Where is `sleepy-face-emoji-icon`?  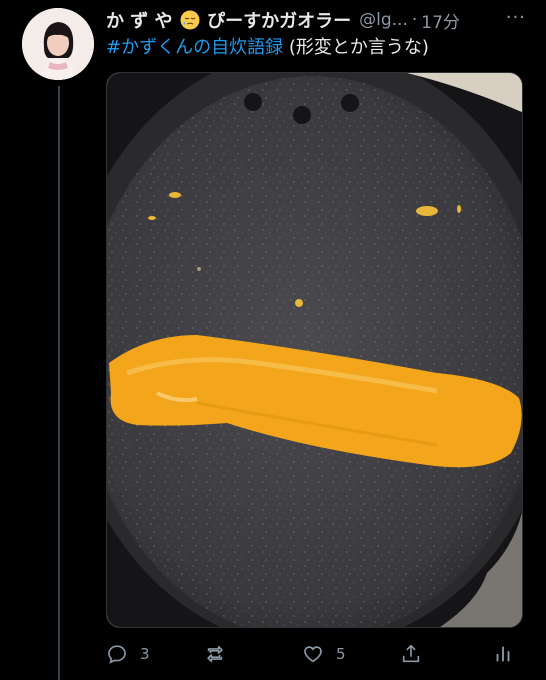
sleepy-face-emoji-icon is located at coordinates (190, 20).